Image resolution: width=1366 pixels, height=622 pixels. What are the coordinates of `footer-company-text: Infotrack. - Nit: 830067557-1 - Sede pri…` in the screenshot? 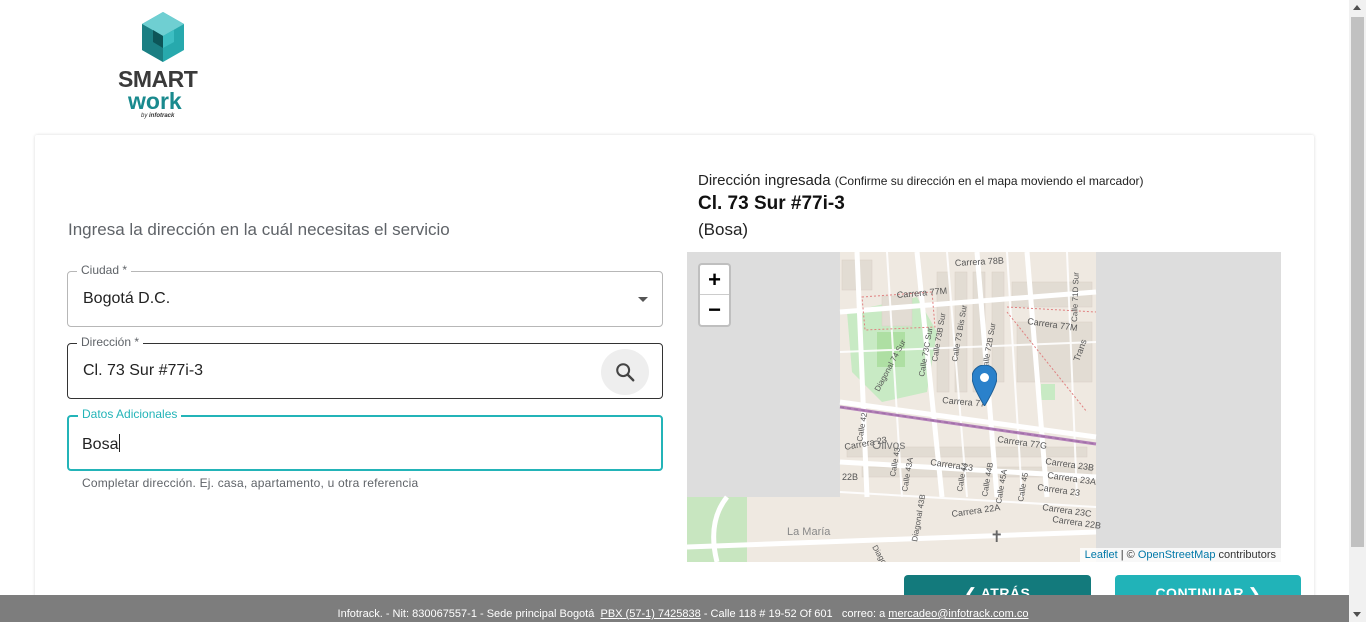 It's located at (466, 614).